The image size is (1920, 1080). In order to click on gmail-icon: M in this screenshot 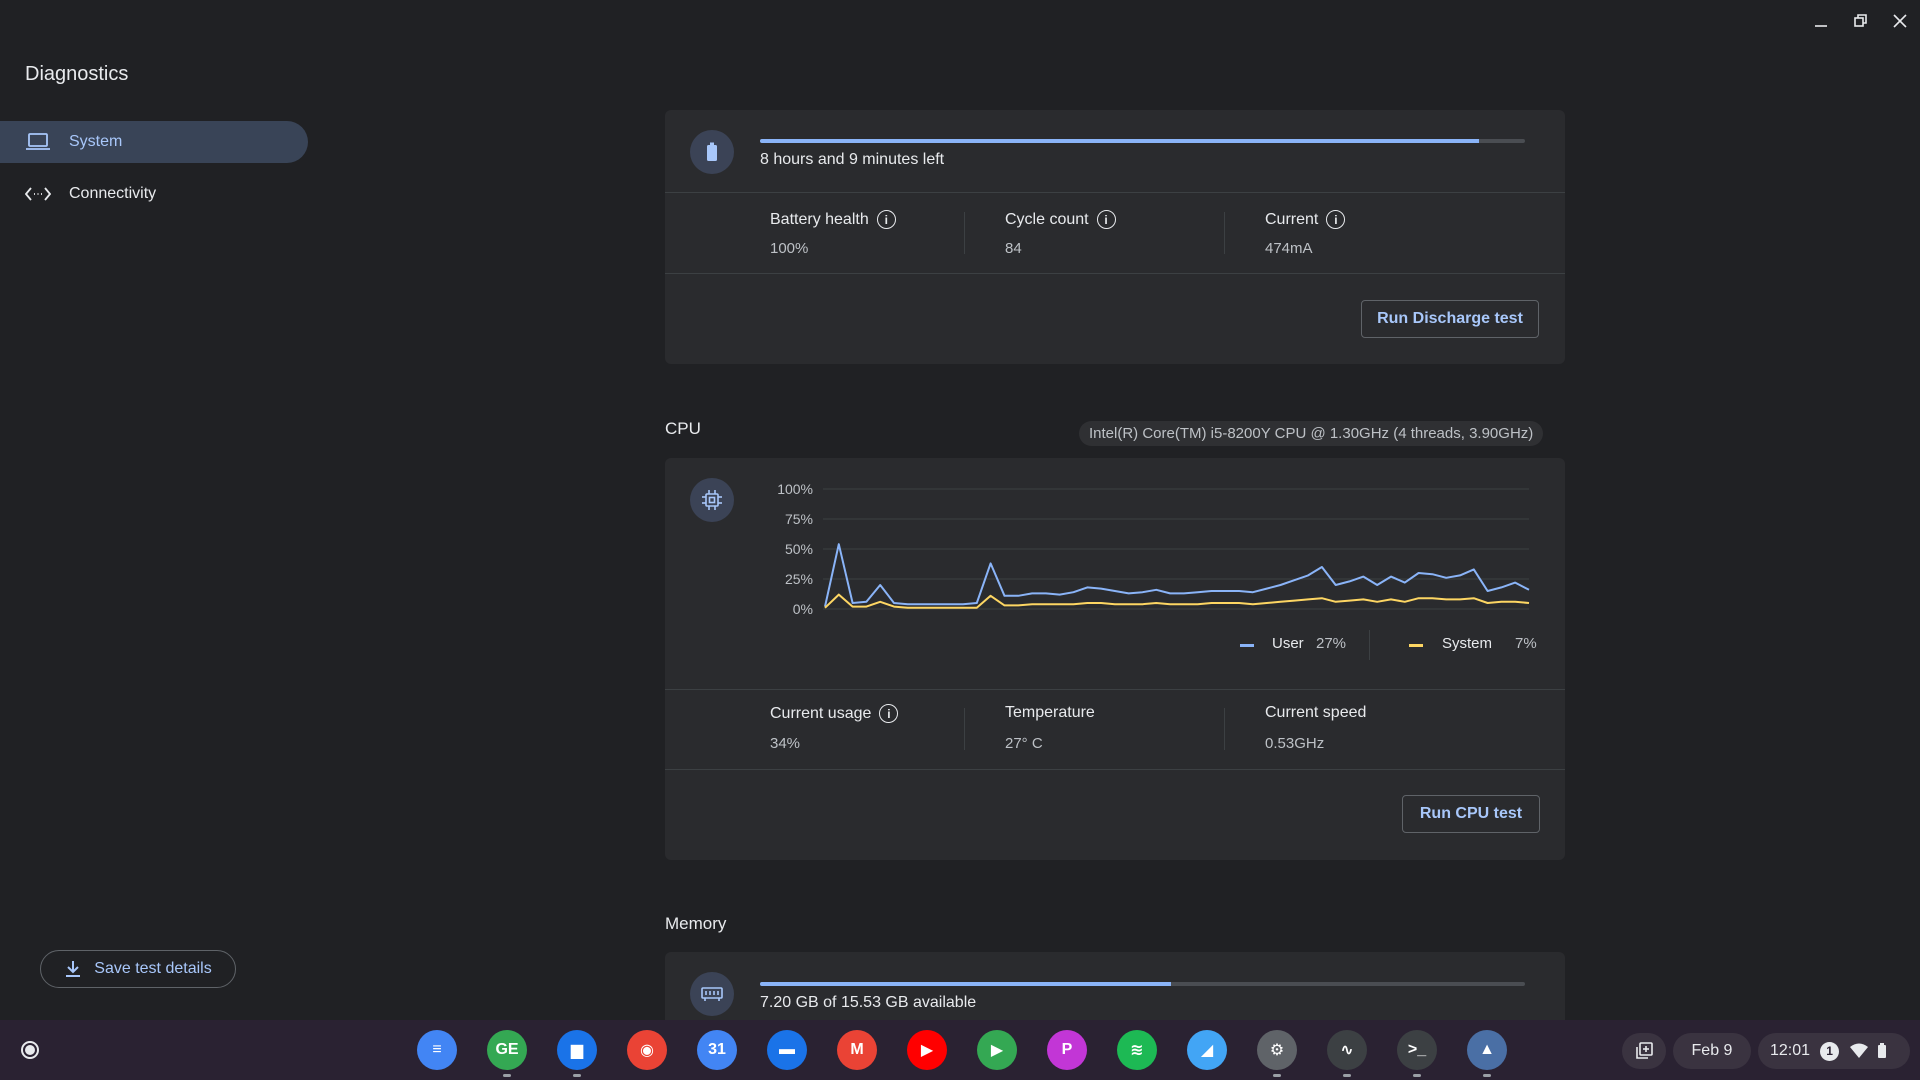, I will do `click(857, 1049)`.